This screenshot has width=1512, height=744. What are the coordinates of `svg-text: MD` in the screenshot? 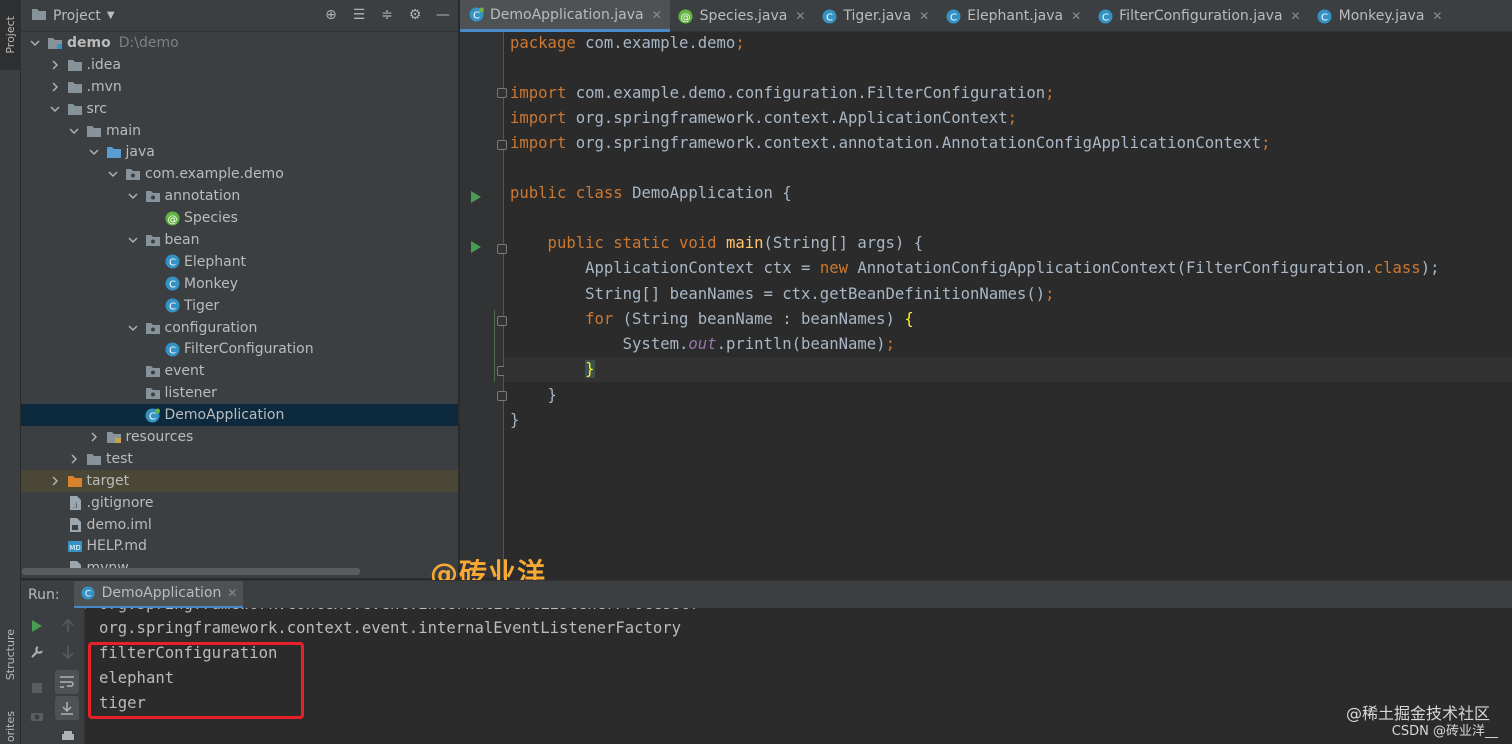 It's located at (74, 548).